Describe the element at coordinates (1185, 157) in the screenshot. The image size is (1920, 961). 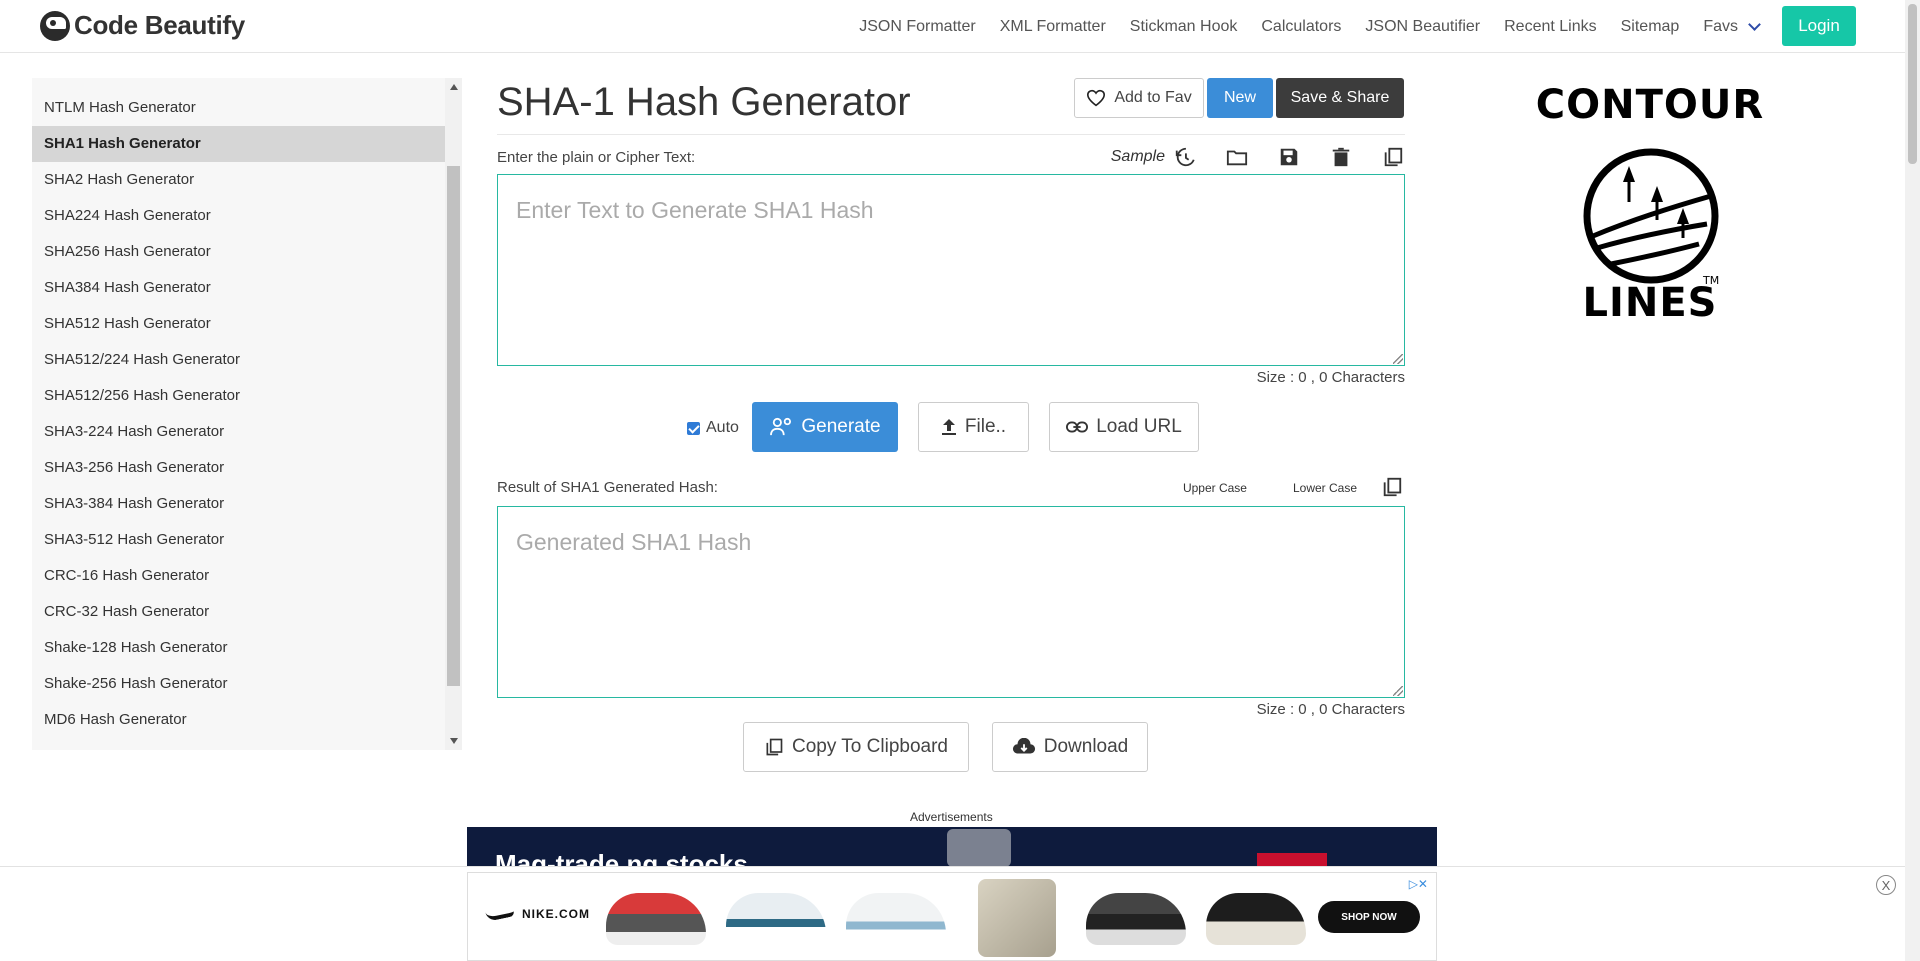
I see `history-icon` at that location.